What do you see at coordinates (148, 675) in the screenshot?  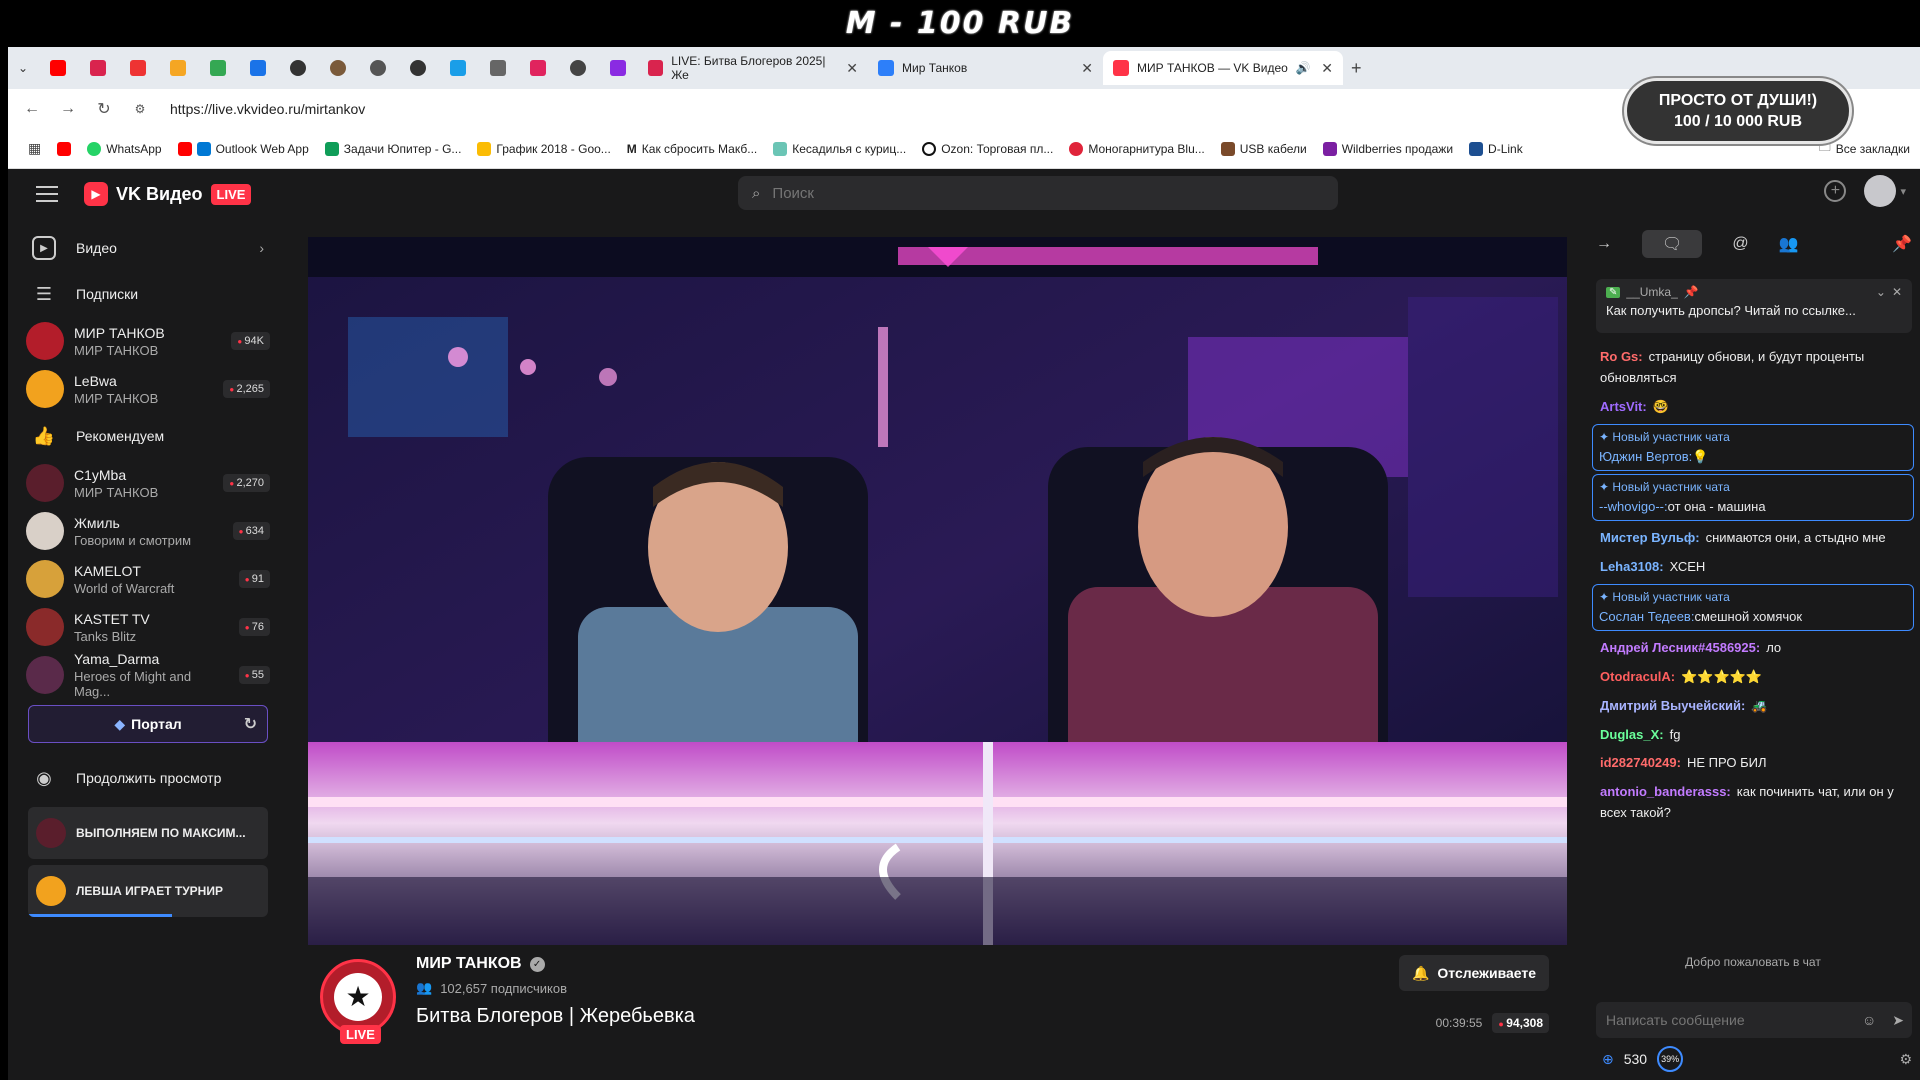 I see `sidebar-channel: Yama_Darma Heroes of Might and Mag... 55` at bounding box center [148, 675].